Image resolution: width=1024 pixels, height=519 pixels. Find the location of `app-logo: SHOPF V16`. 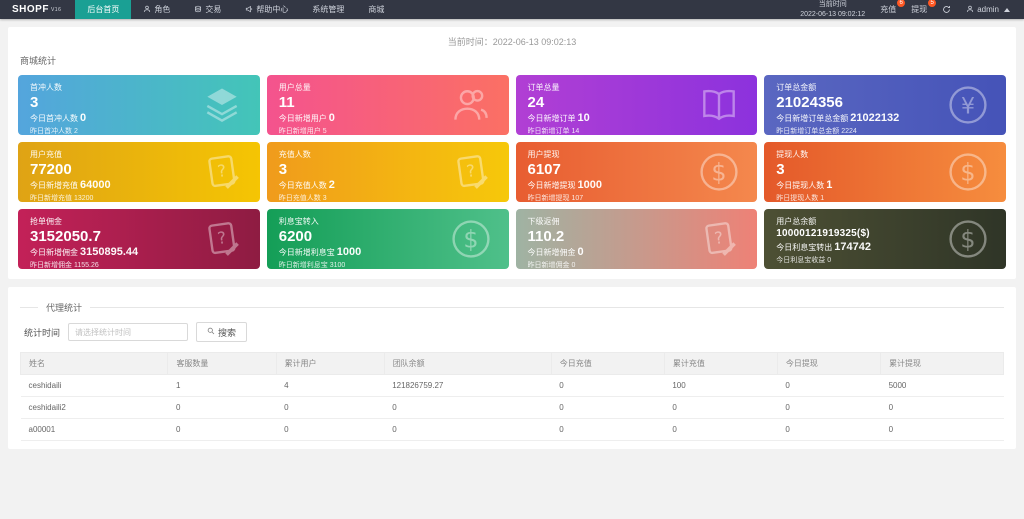

app-logo: SHOPF V16 is located at coordinates (37, 9).